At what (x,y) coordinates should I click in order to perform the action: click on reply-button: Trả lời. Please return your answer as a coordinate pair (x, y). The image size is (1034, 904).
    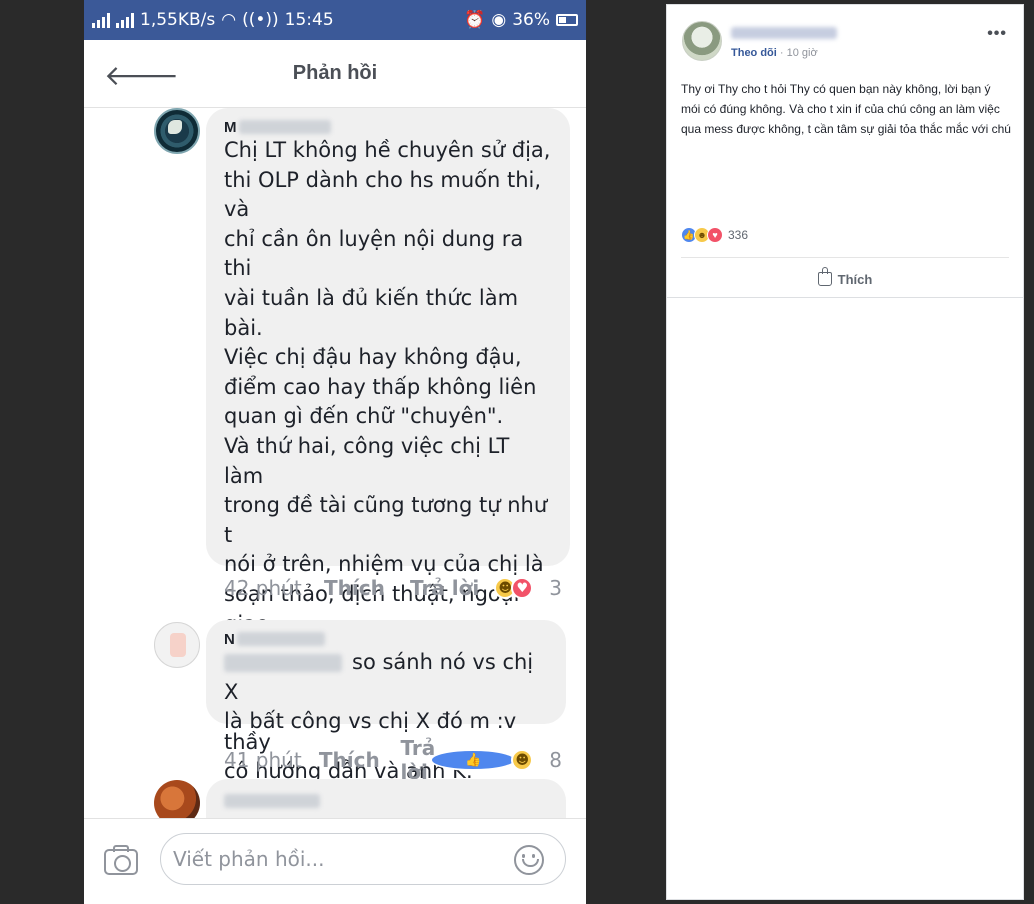
    Looking at the image, I should click on (454, 588).